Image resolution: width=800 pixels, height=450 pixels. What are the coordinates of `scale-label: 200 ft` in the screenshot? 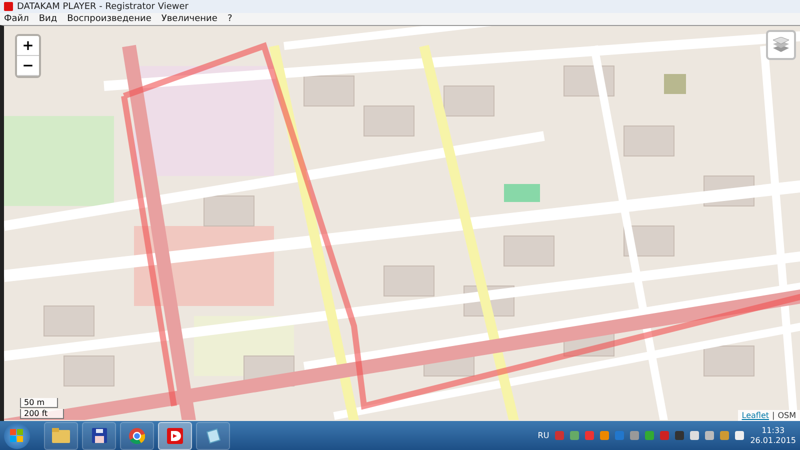 It's located at (42, 414).